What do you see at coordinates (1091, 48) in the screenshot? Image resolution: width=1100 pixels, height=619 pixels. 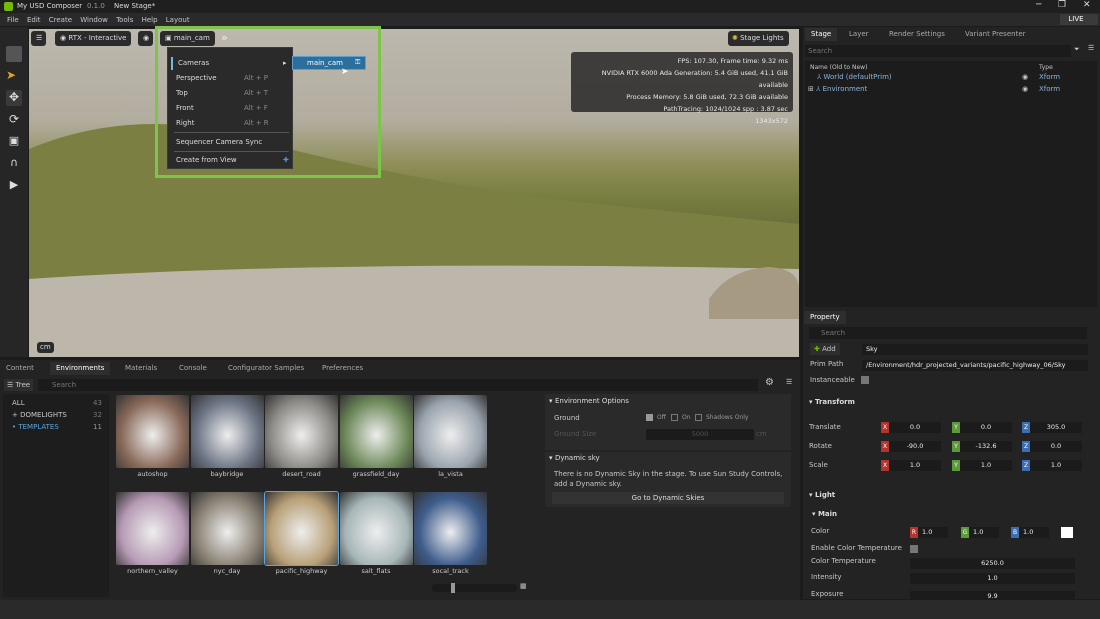 I see `options-icon: ☰` at bounding box center [1091, 48].